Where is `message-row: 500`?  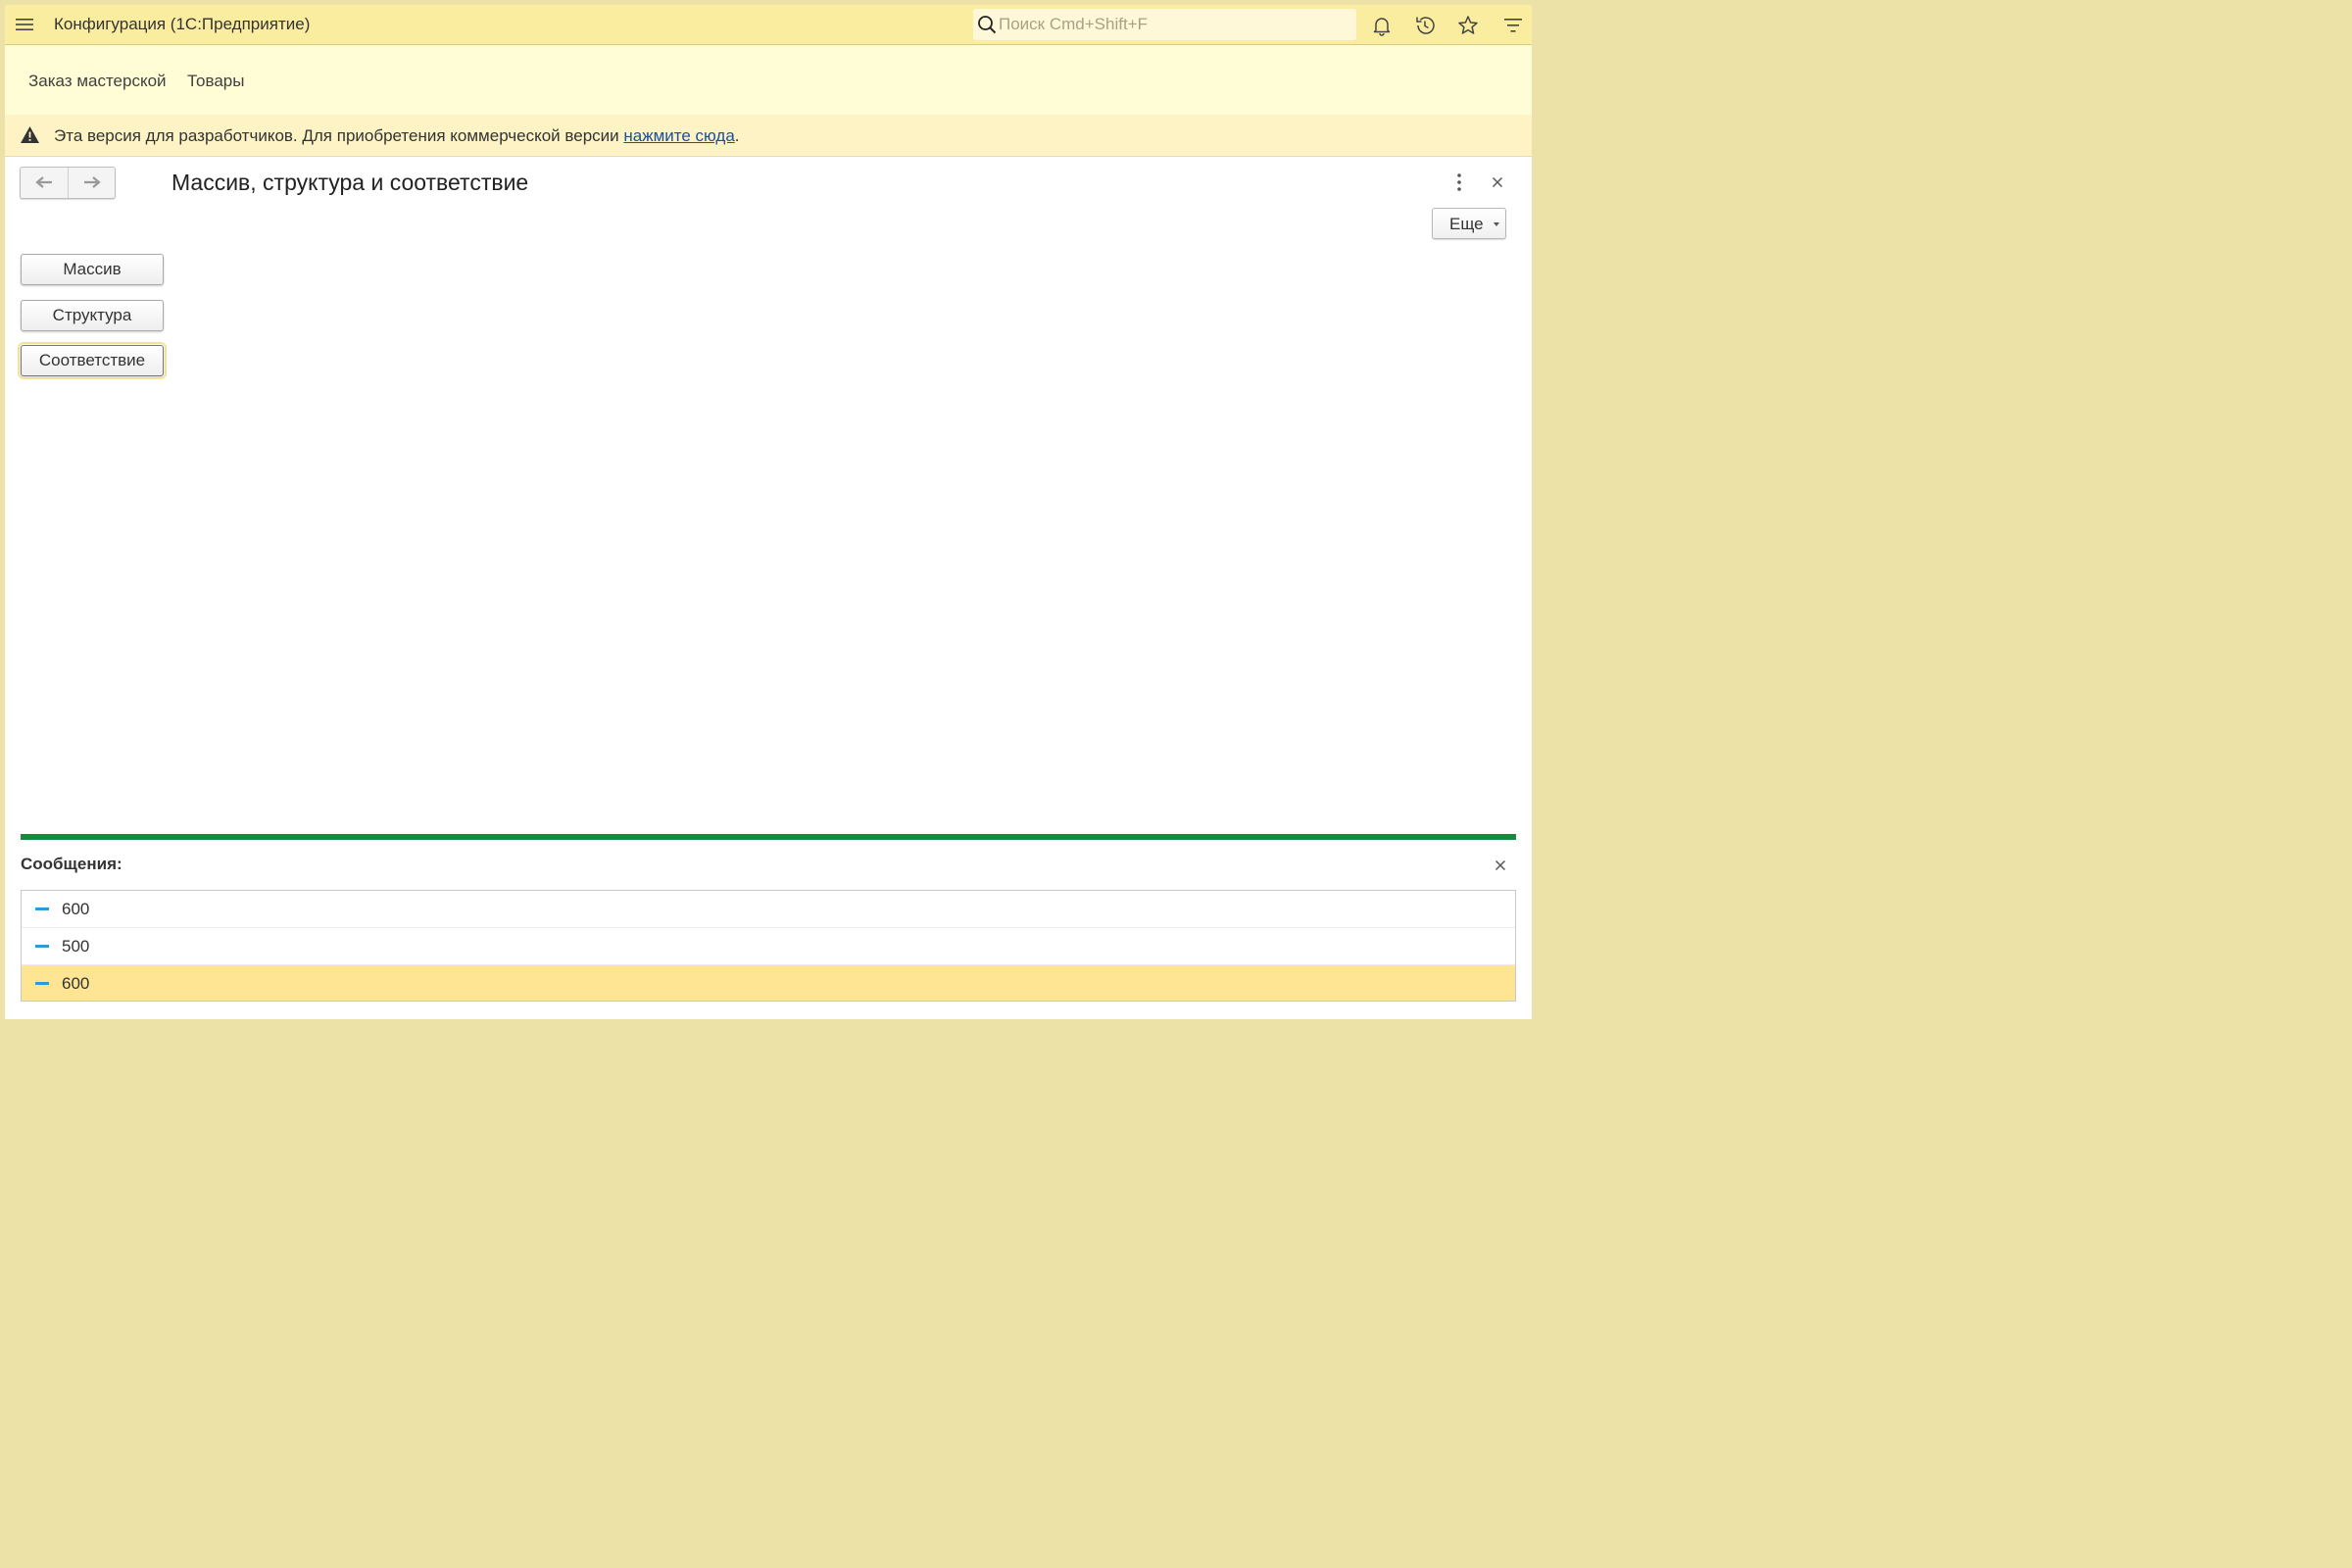
message-row: 500 is located at coordinates (768, 946).